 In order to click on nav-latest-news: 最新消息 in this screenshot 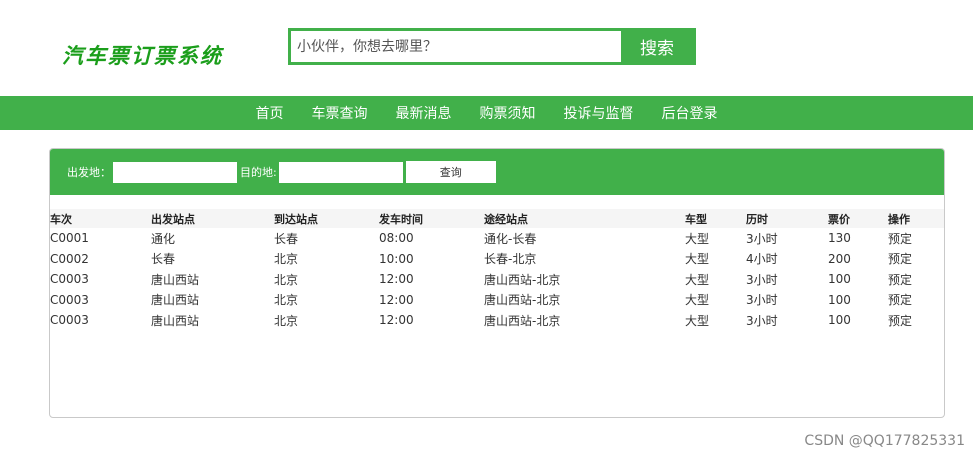, I will do `click(424, 113)`.